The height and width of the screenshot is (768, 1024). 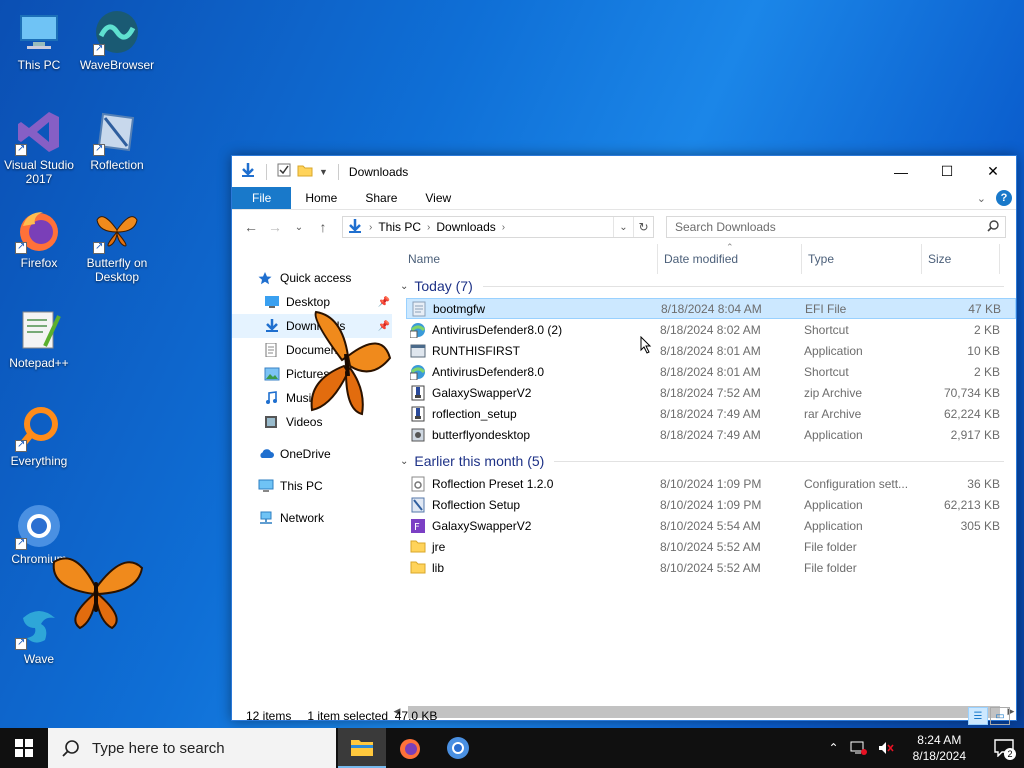 What do you see at coordinates (439, 546) in the screenshot?
I see `file-name: jre` at bounding box center [439, 546].